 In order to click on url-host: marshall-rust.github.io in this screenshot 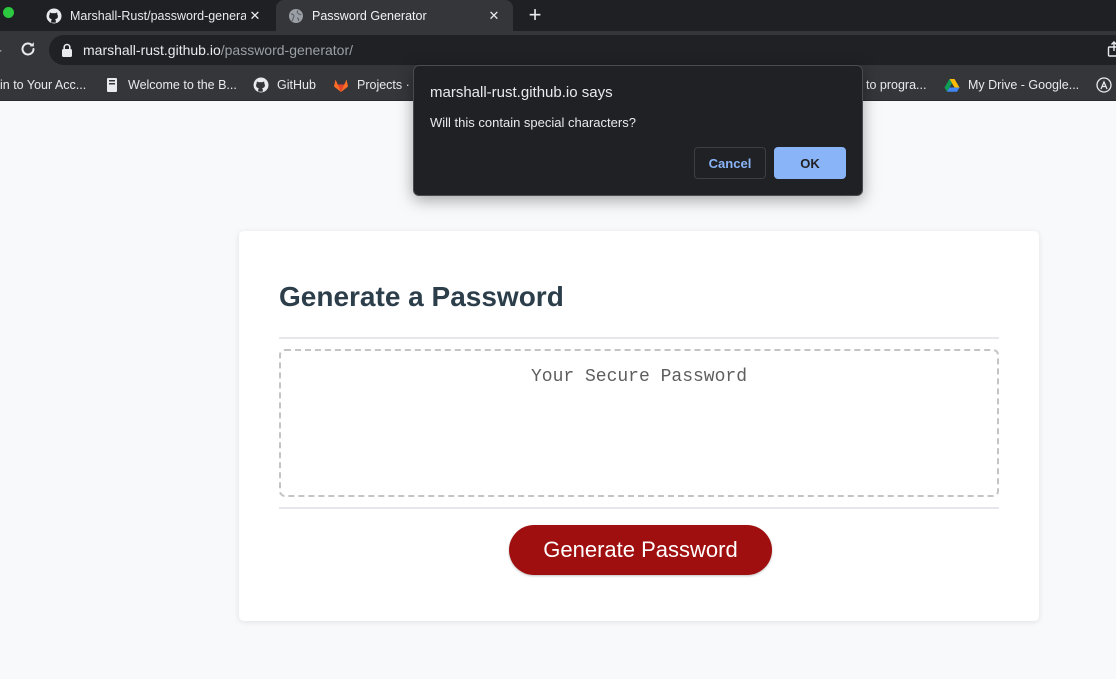, I will do `click(152, 50)`.